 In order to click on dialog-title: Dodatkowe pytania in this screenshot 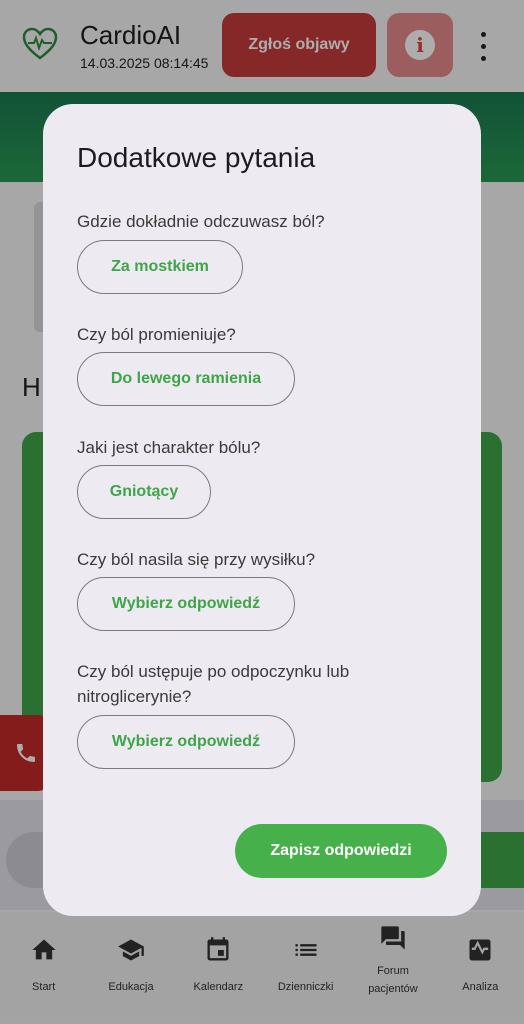, I will do `click(196, 157)`.